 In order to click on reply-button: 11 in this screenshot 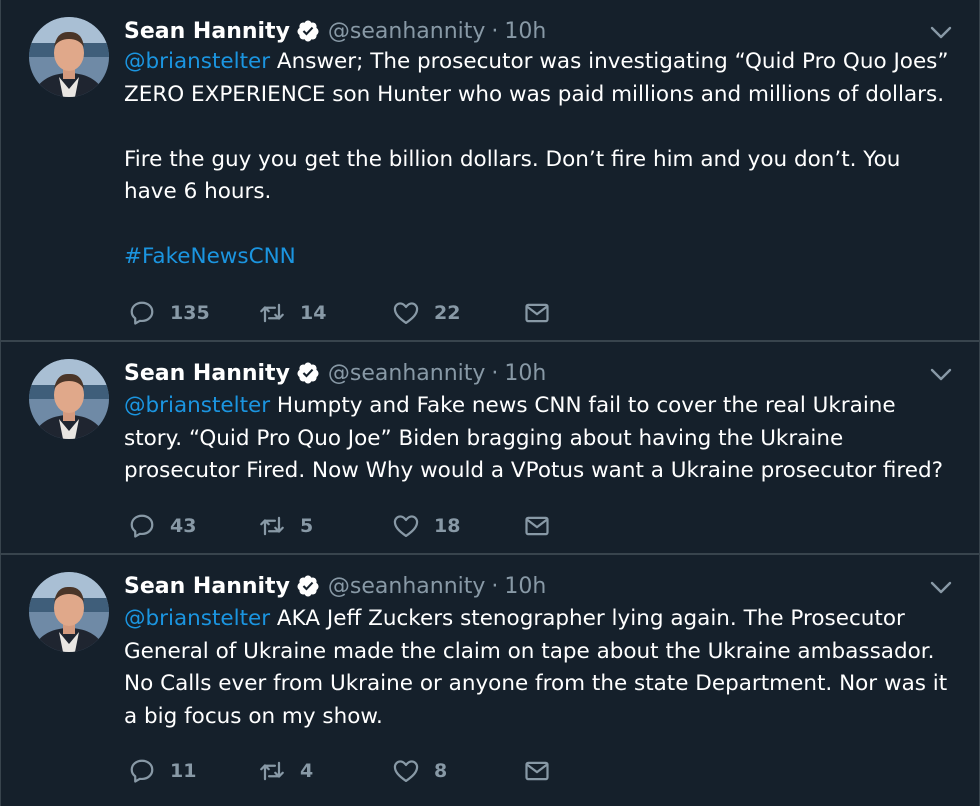, I will do `click(162, 771)`.